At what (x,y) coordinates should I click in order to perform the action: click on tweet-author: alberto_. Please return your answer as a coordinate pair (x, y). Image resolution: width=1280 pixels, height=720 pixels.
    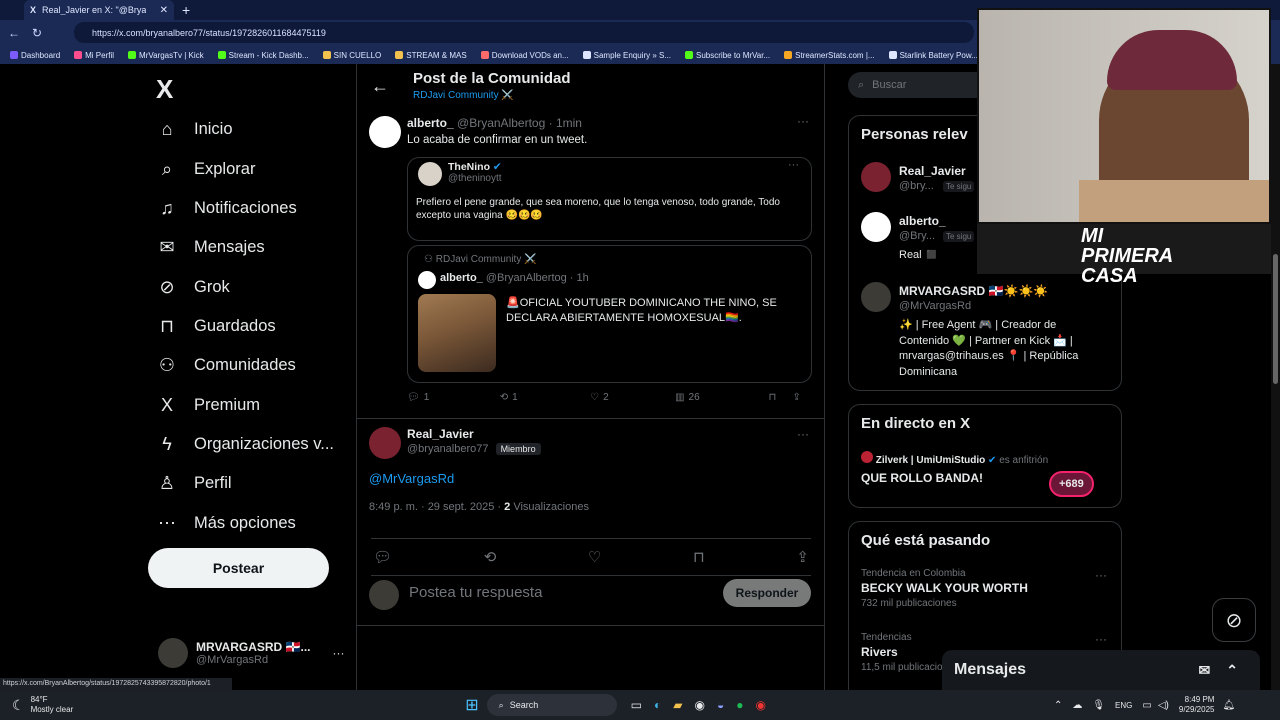
    Looking at the image, I should click on (430, 123).